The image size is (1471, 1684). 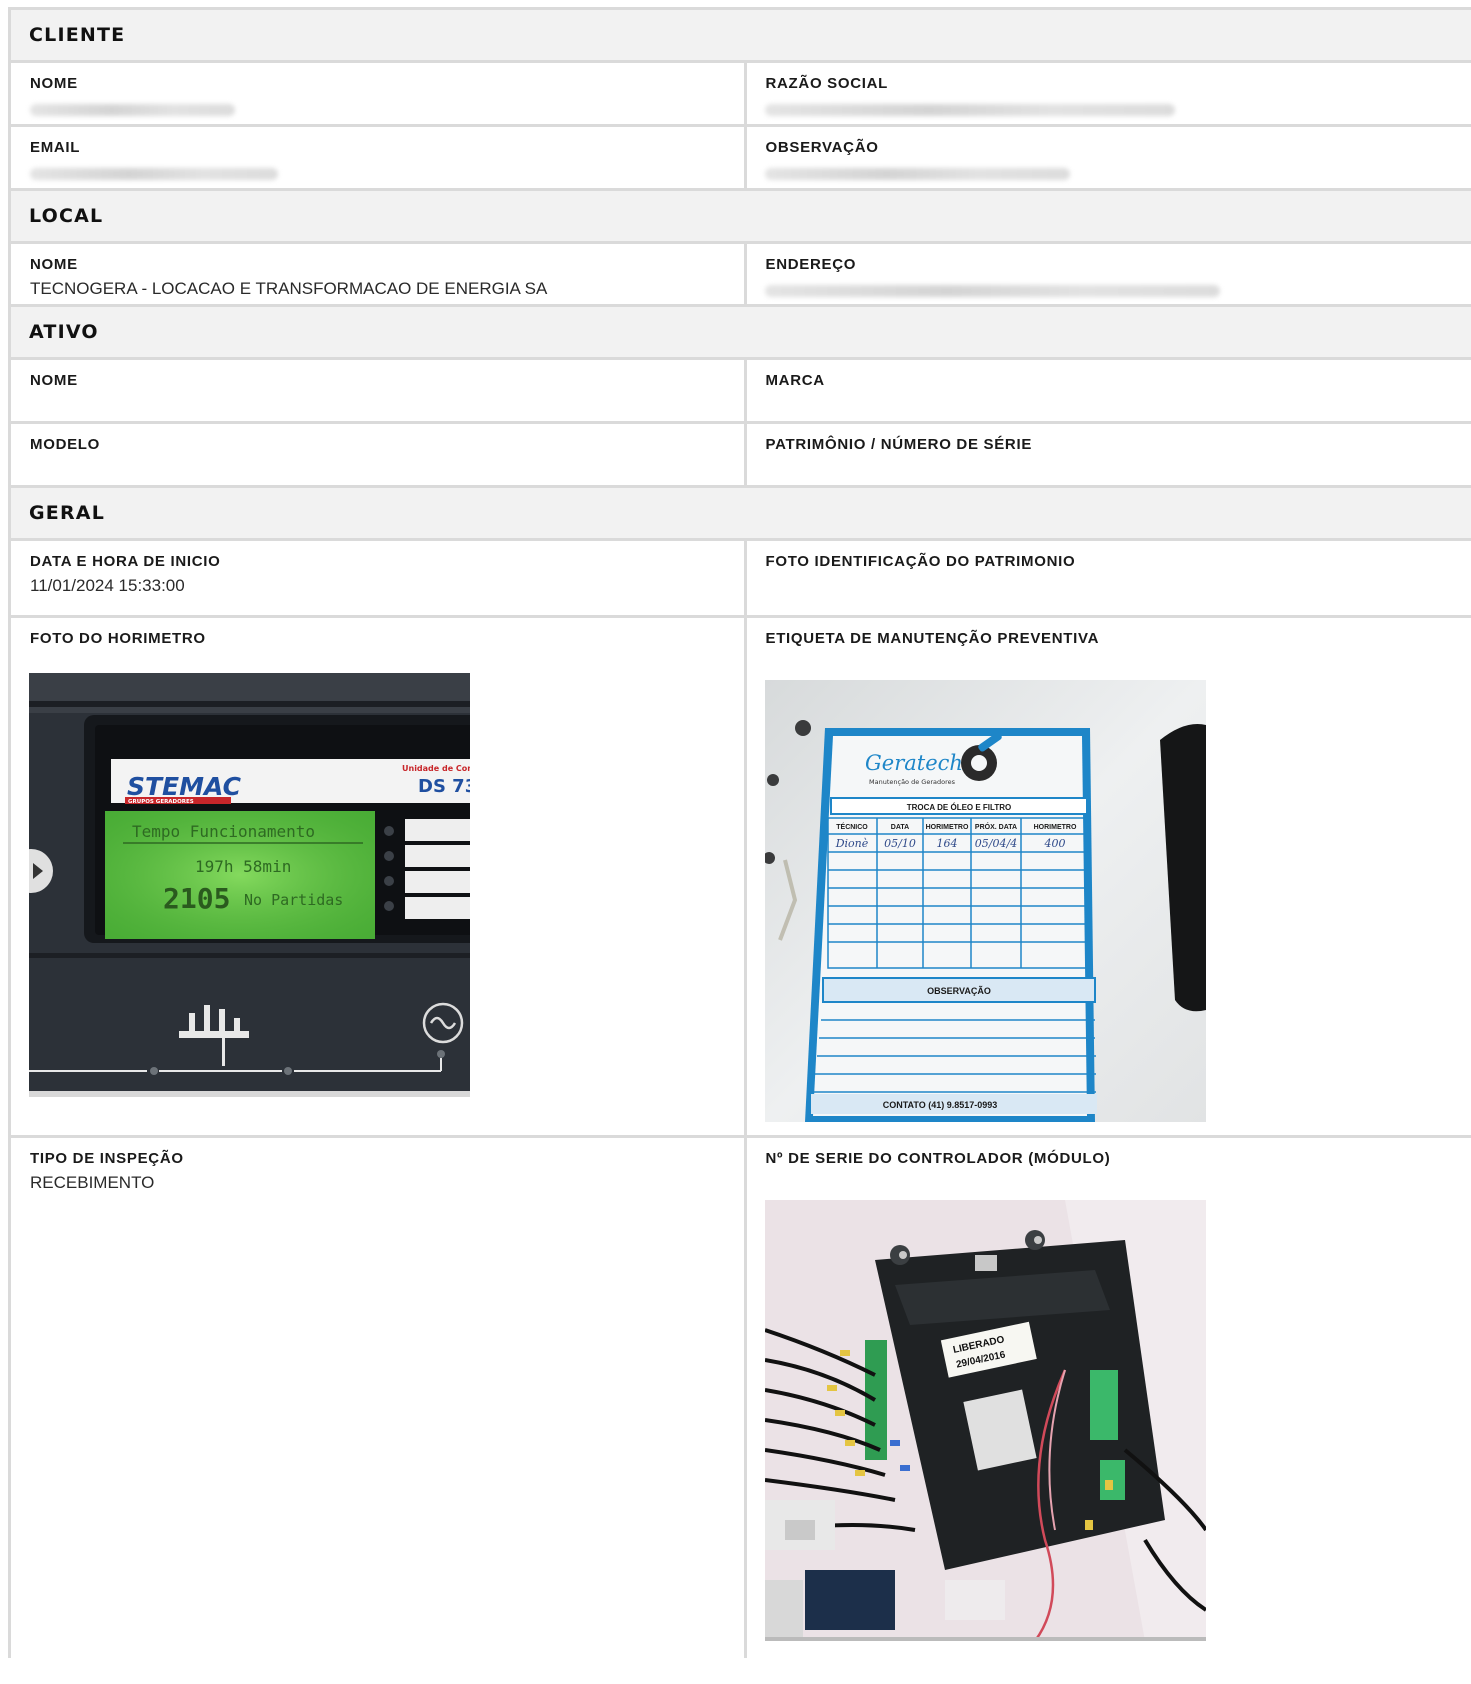 What do you see at coordinates (243, 866) in the screenshot?
I see `lcd-line2: 197h 58min` at bounding box center [243, 866].